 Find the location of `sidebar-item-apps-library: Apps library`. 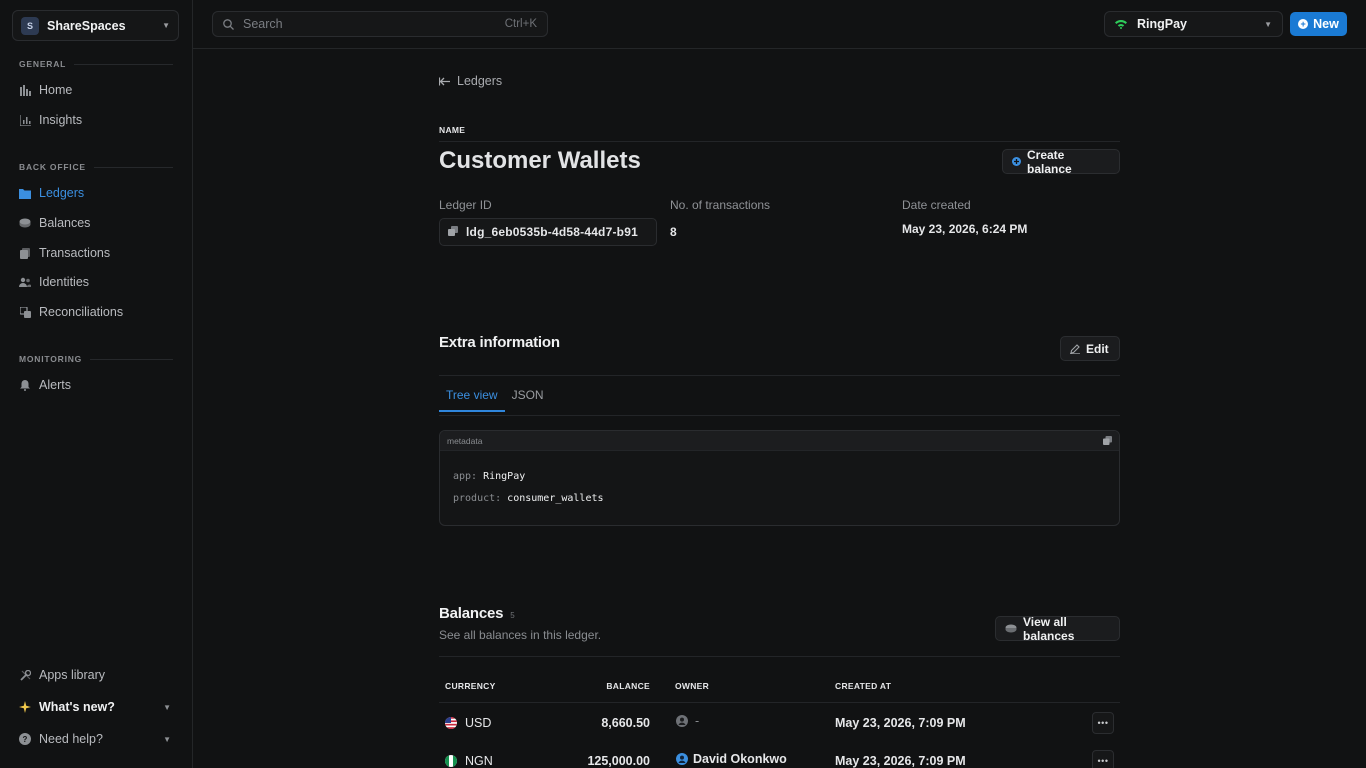

sidebar-item-apps-library: Apps library is located at coordinates (96, 675).